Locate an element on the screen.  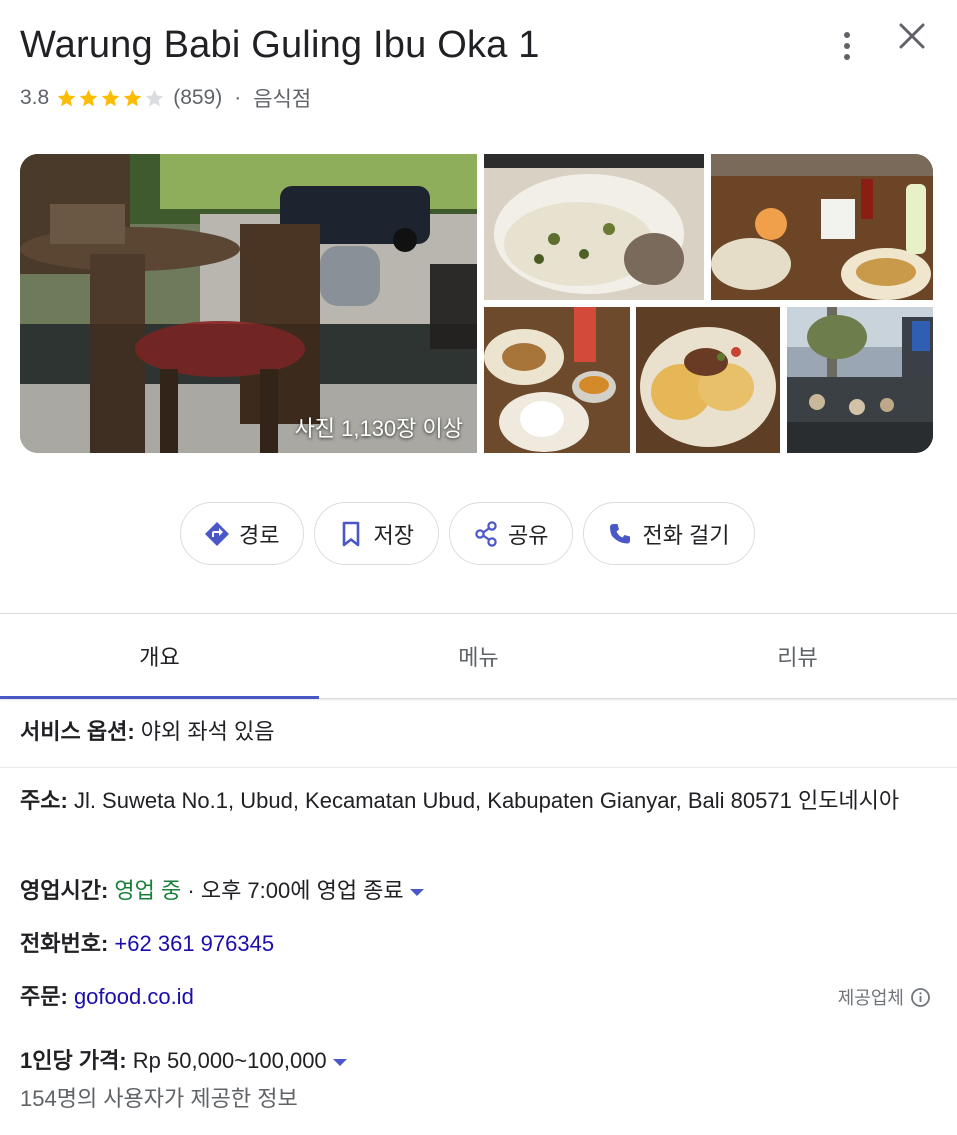
provider-label: 제공업체 is located at coordinates (870, 998).